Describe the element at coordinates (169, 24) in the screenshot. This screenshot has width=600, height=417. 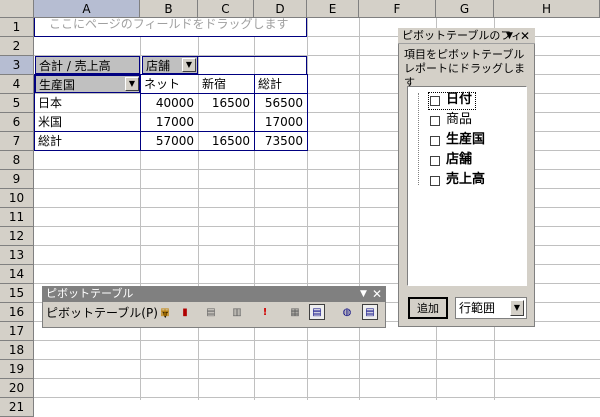
I see `drop-hint-text: ここにページのフィールドをドラッグします` at that location.